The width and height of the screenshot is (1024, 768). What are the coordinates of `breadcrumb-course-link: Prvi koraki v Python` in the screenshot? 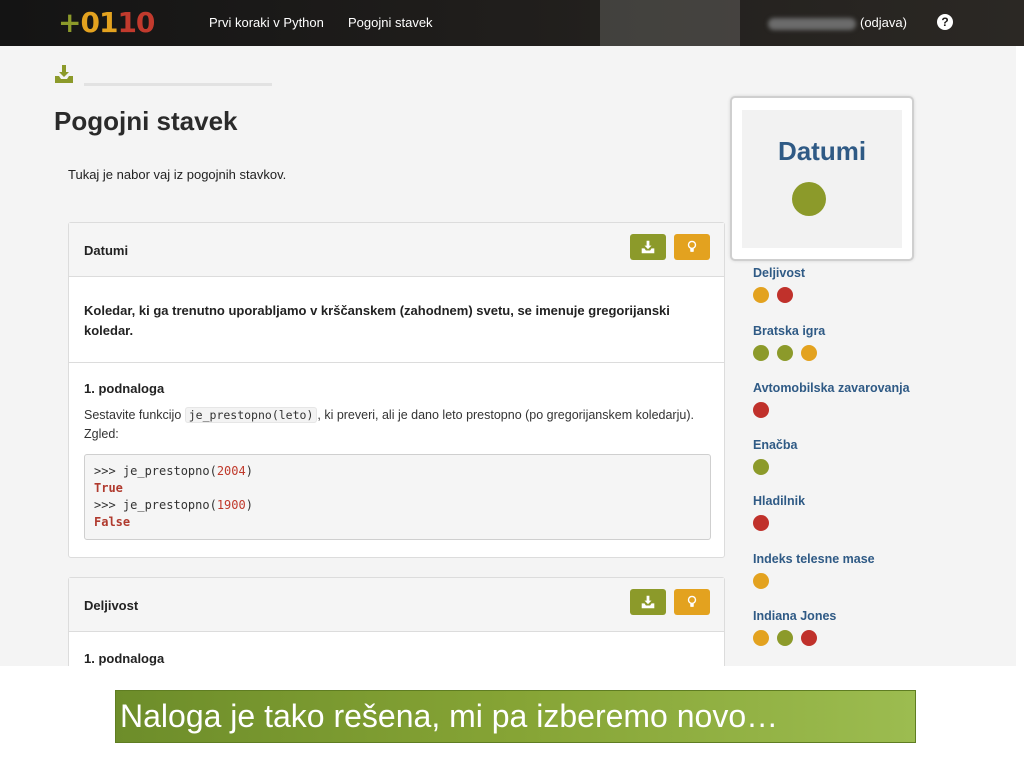 It's located at (266, 22).